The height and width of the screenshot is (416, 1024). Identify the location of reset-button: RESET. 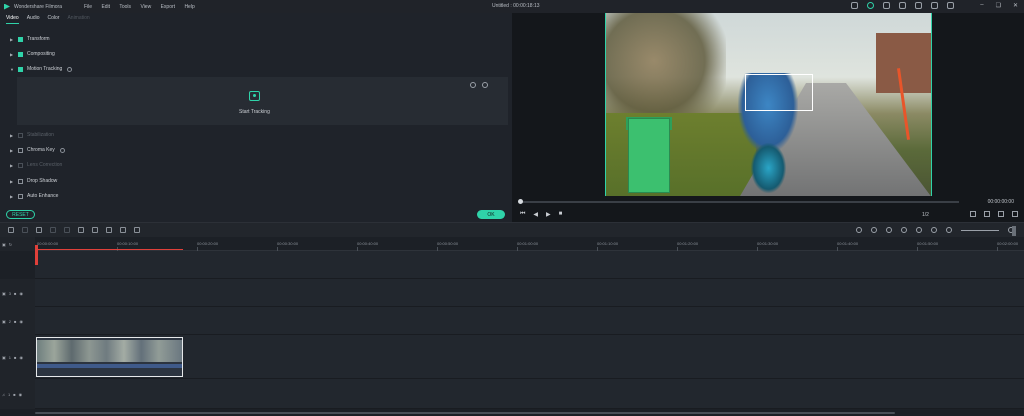
(20, 214).